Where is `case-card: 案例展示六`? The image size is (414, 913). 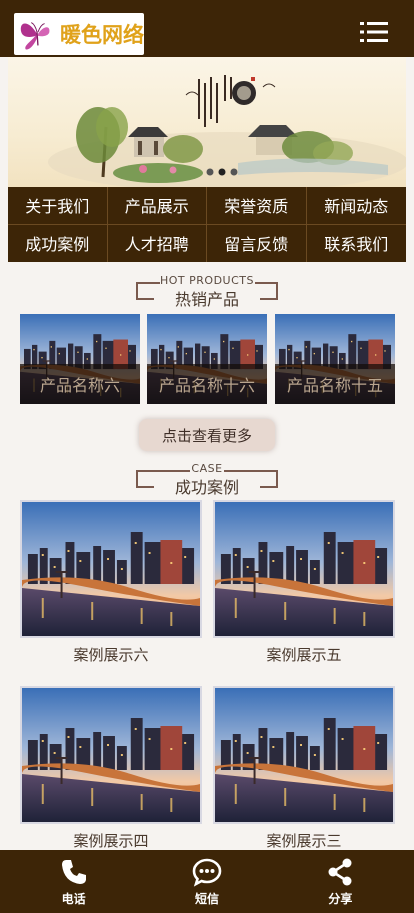
case-card: 案例展示六 is located at coordinates (111, 582).